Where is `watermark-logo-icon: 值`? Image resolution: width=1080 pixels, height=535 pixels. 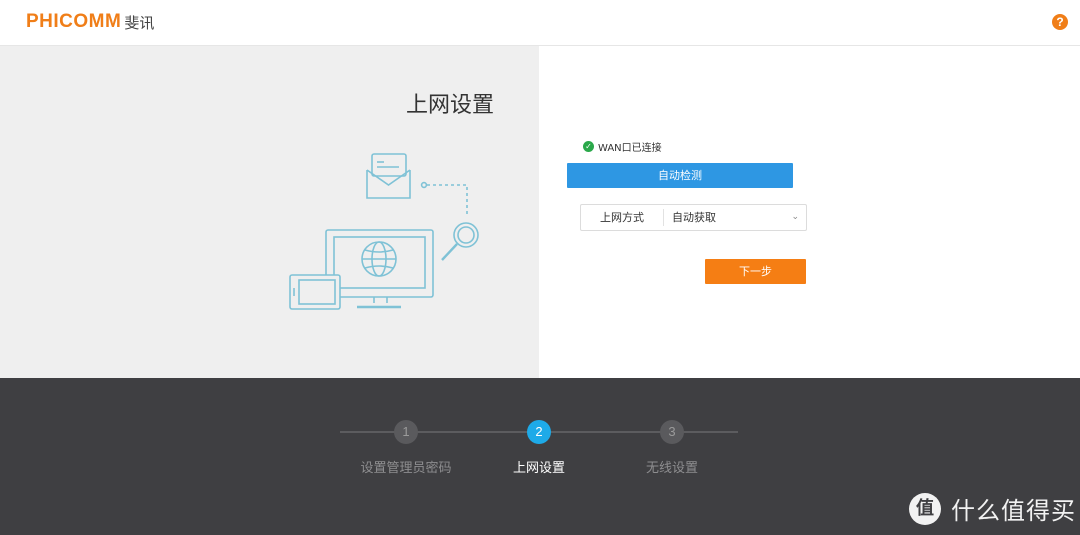
watermark-logo-icon: 值 is located at coordinates (925, 508).